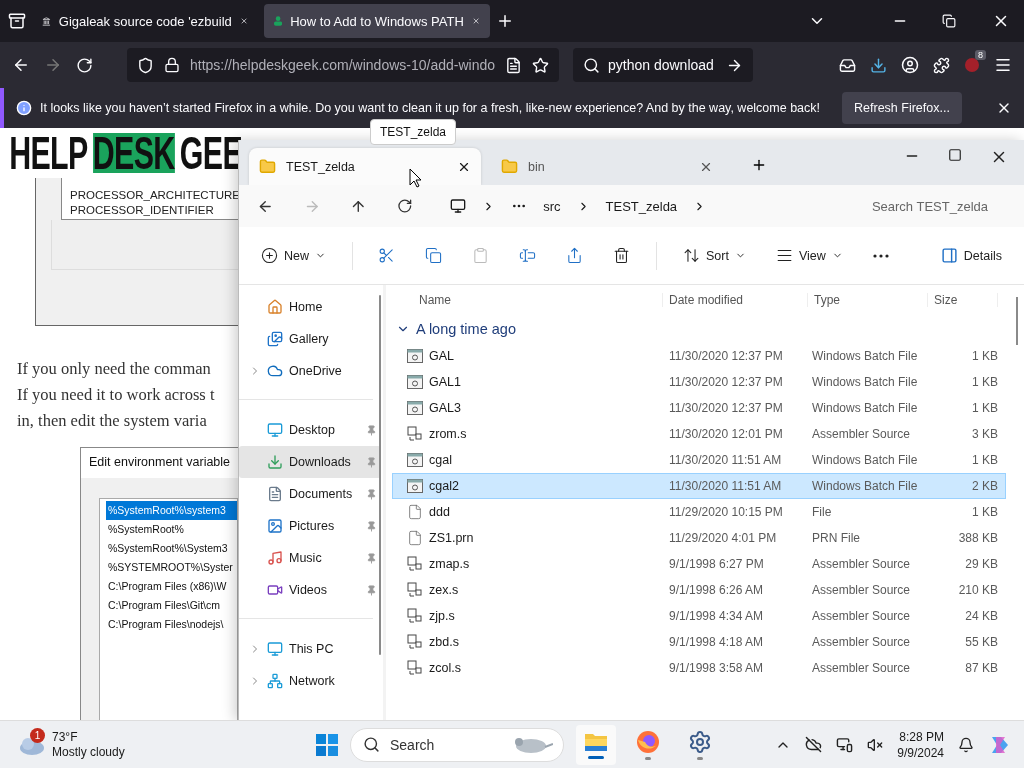 The image size is (1024, 768). I want to click on file-row: GAL 11/30/2020 12:37 PM Windows Batch File 1 KB, so click(699, 356).